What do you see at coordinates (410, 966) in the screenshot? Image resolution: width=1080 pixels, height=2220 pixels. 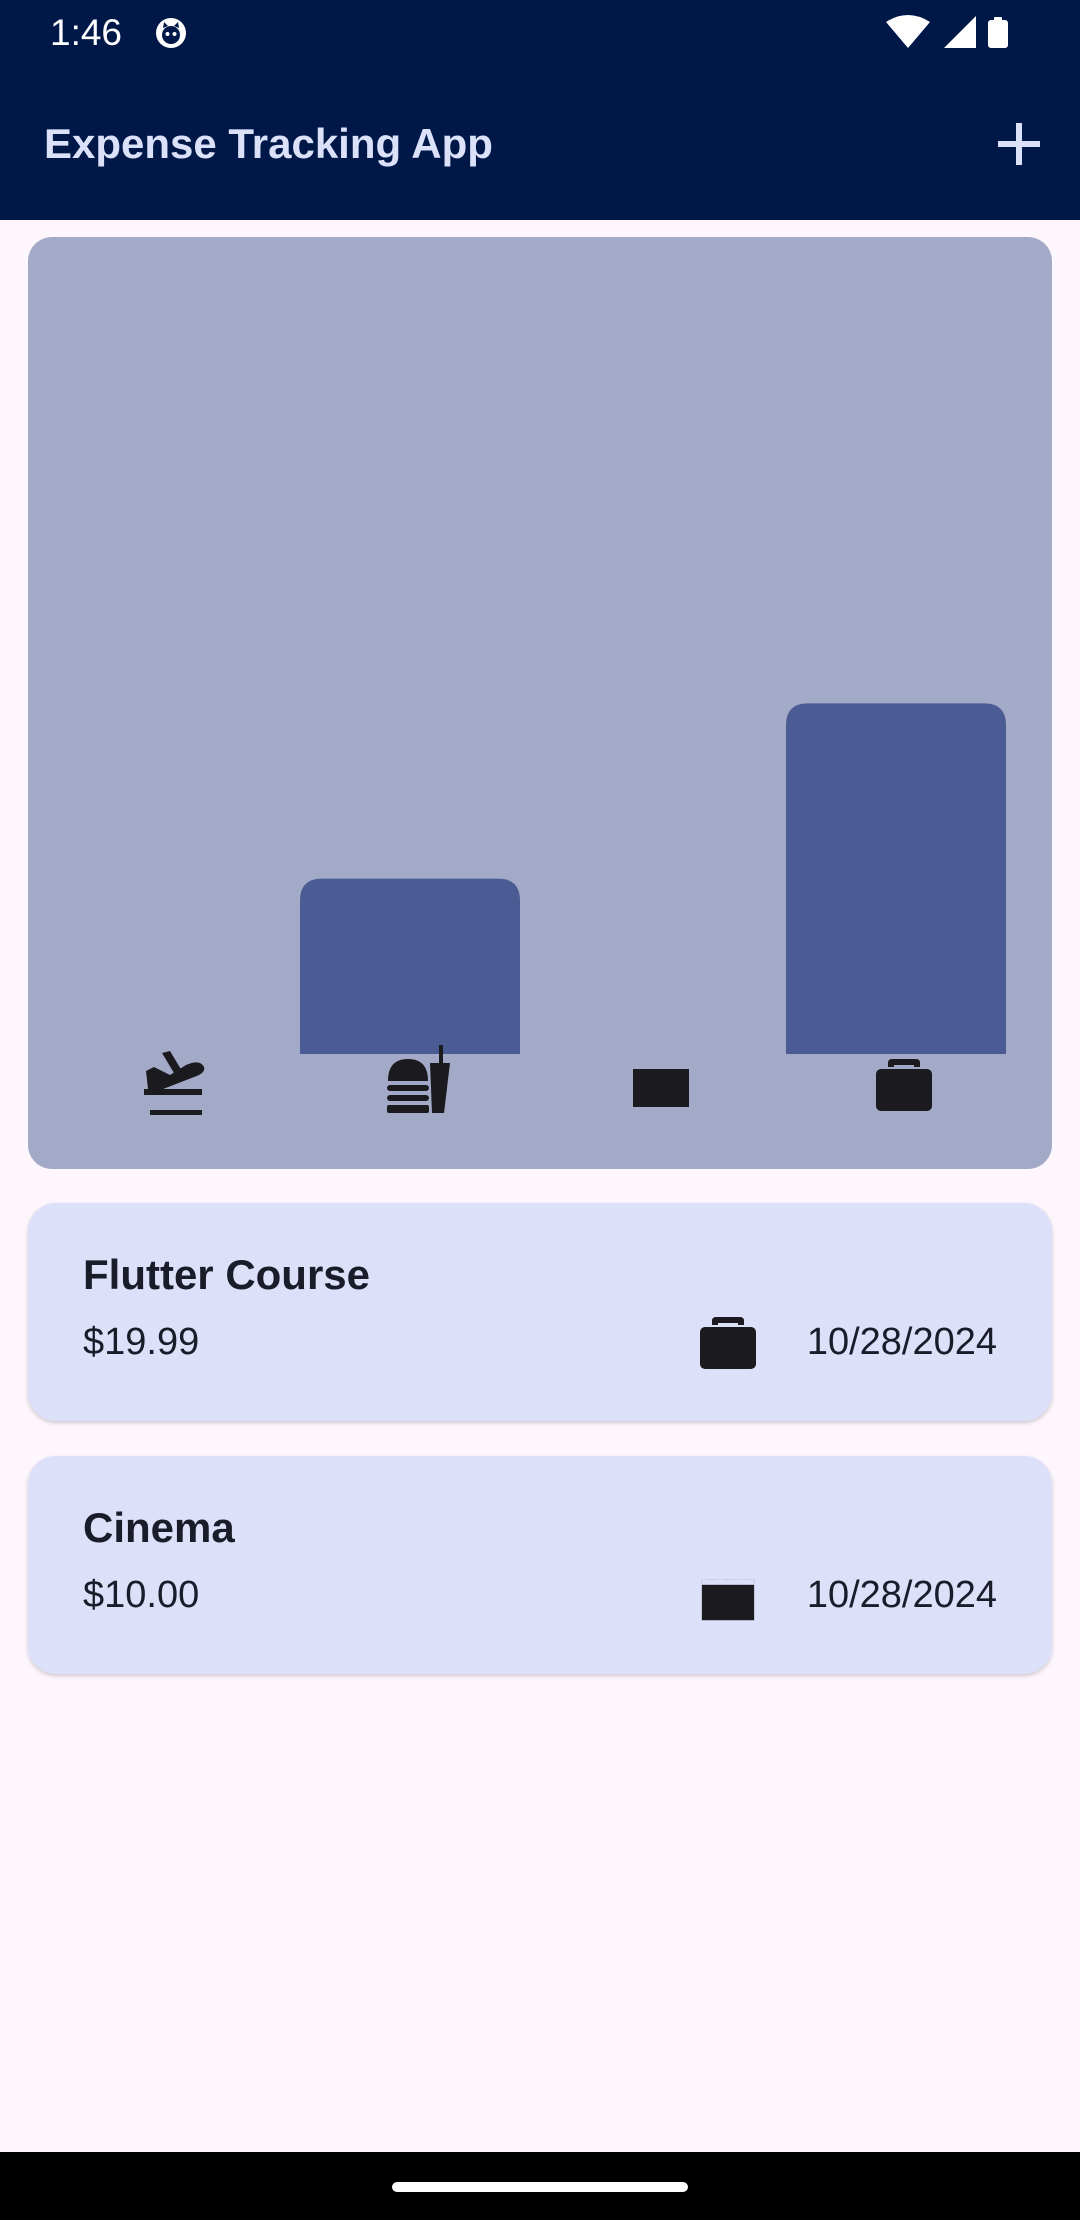 I see `chart-bar-food` at bounding box center [410, 966].